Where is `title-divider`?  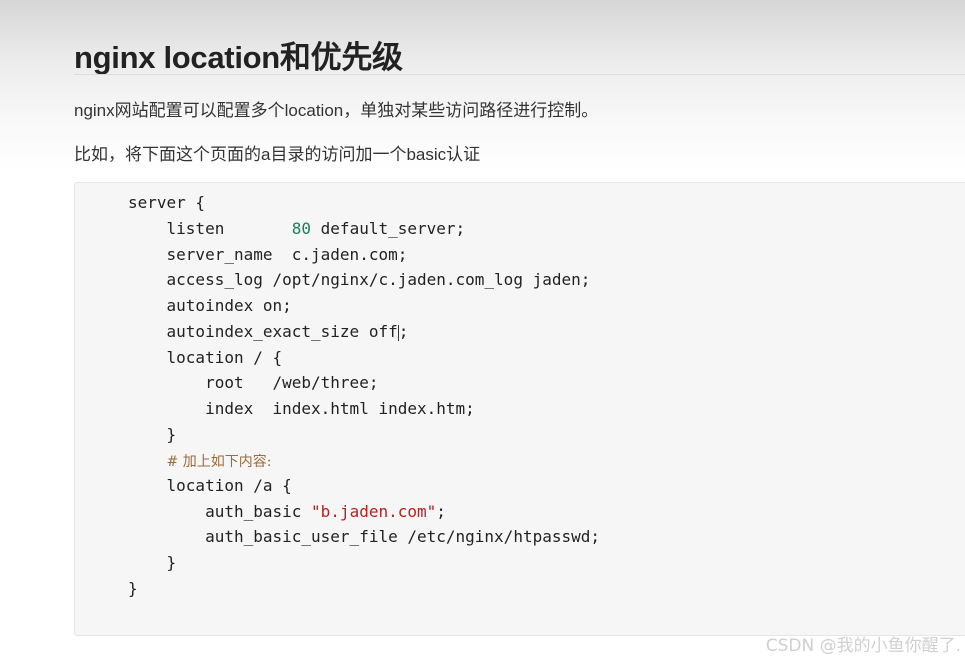
title-divider is located at coordinates (519, 74).